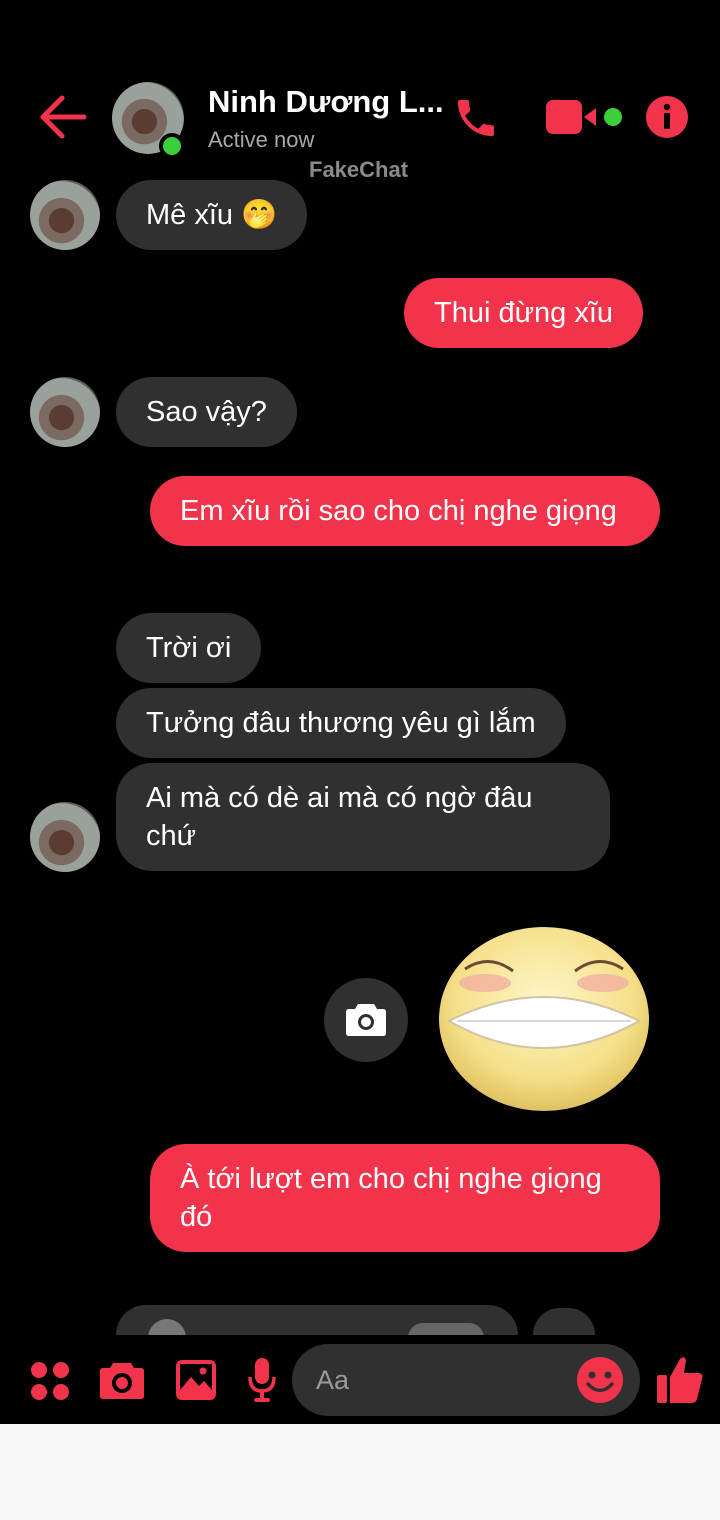 This screenshot has height=1520, width=720. What do you see at coordinates (262, 1380) in the screenshot?
I see `microphone-icon` at bounding box center [262, 1380].